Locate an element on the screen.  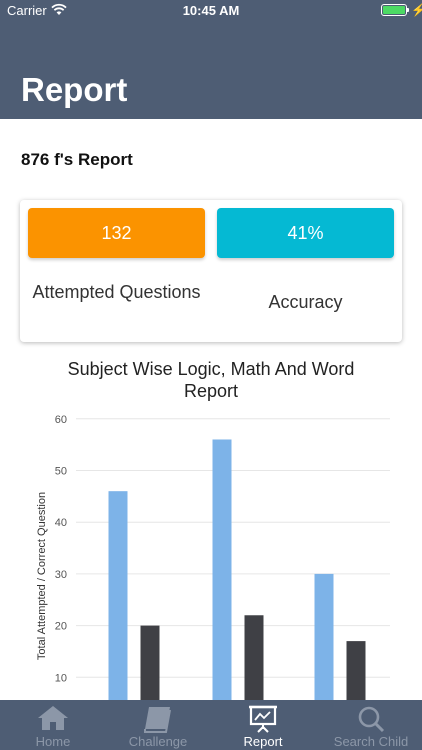
accuracy-box: 41% is located at coordinates (305, 233).